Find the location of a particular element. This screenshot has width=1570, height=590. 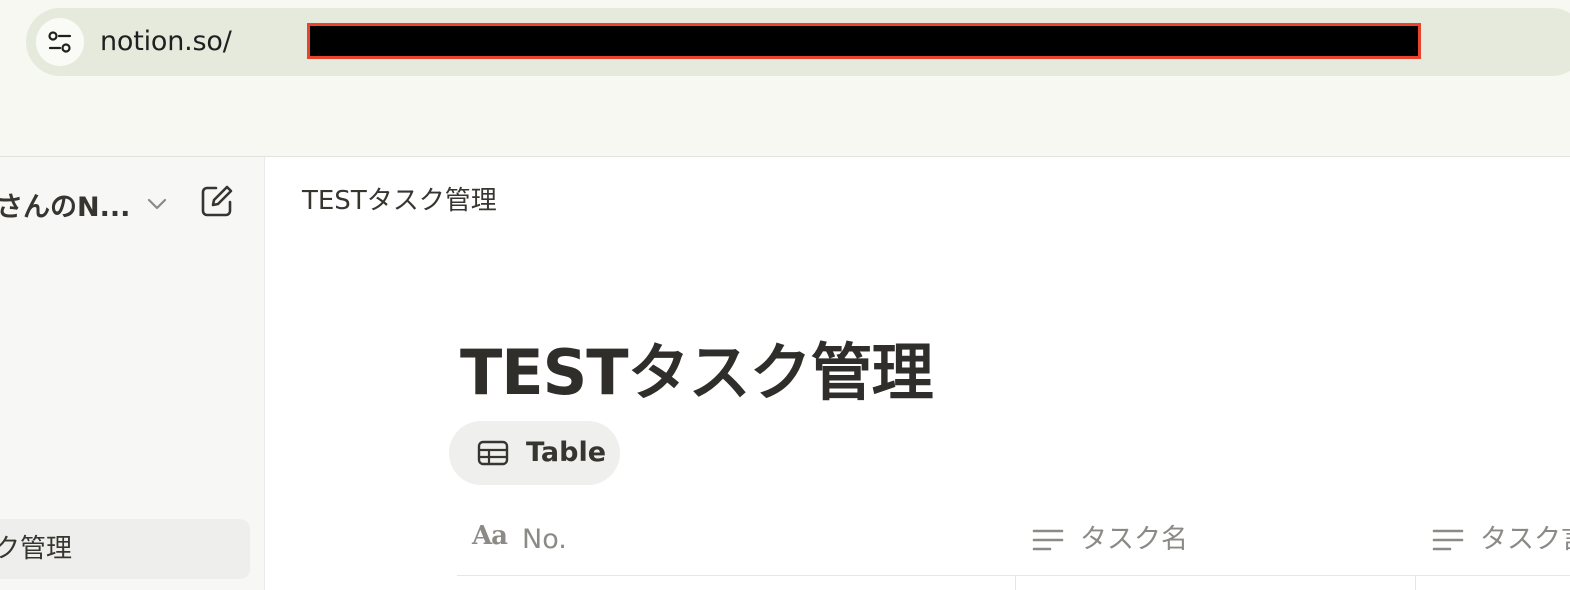

new-page-icon is located at coordinates (217, 201).